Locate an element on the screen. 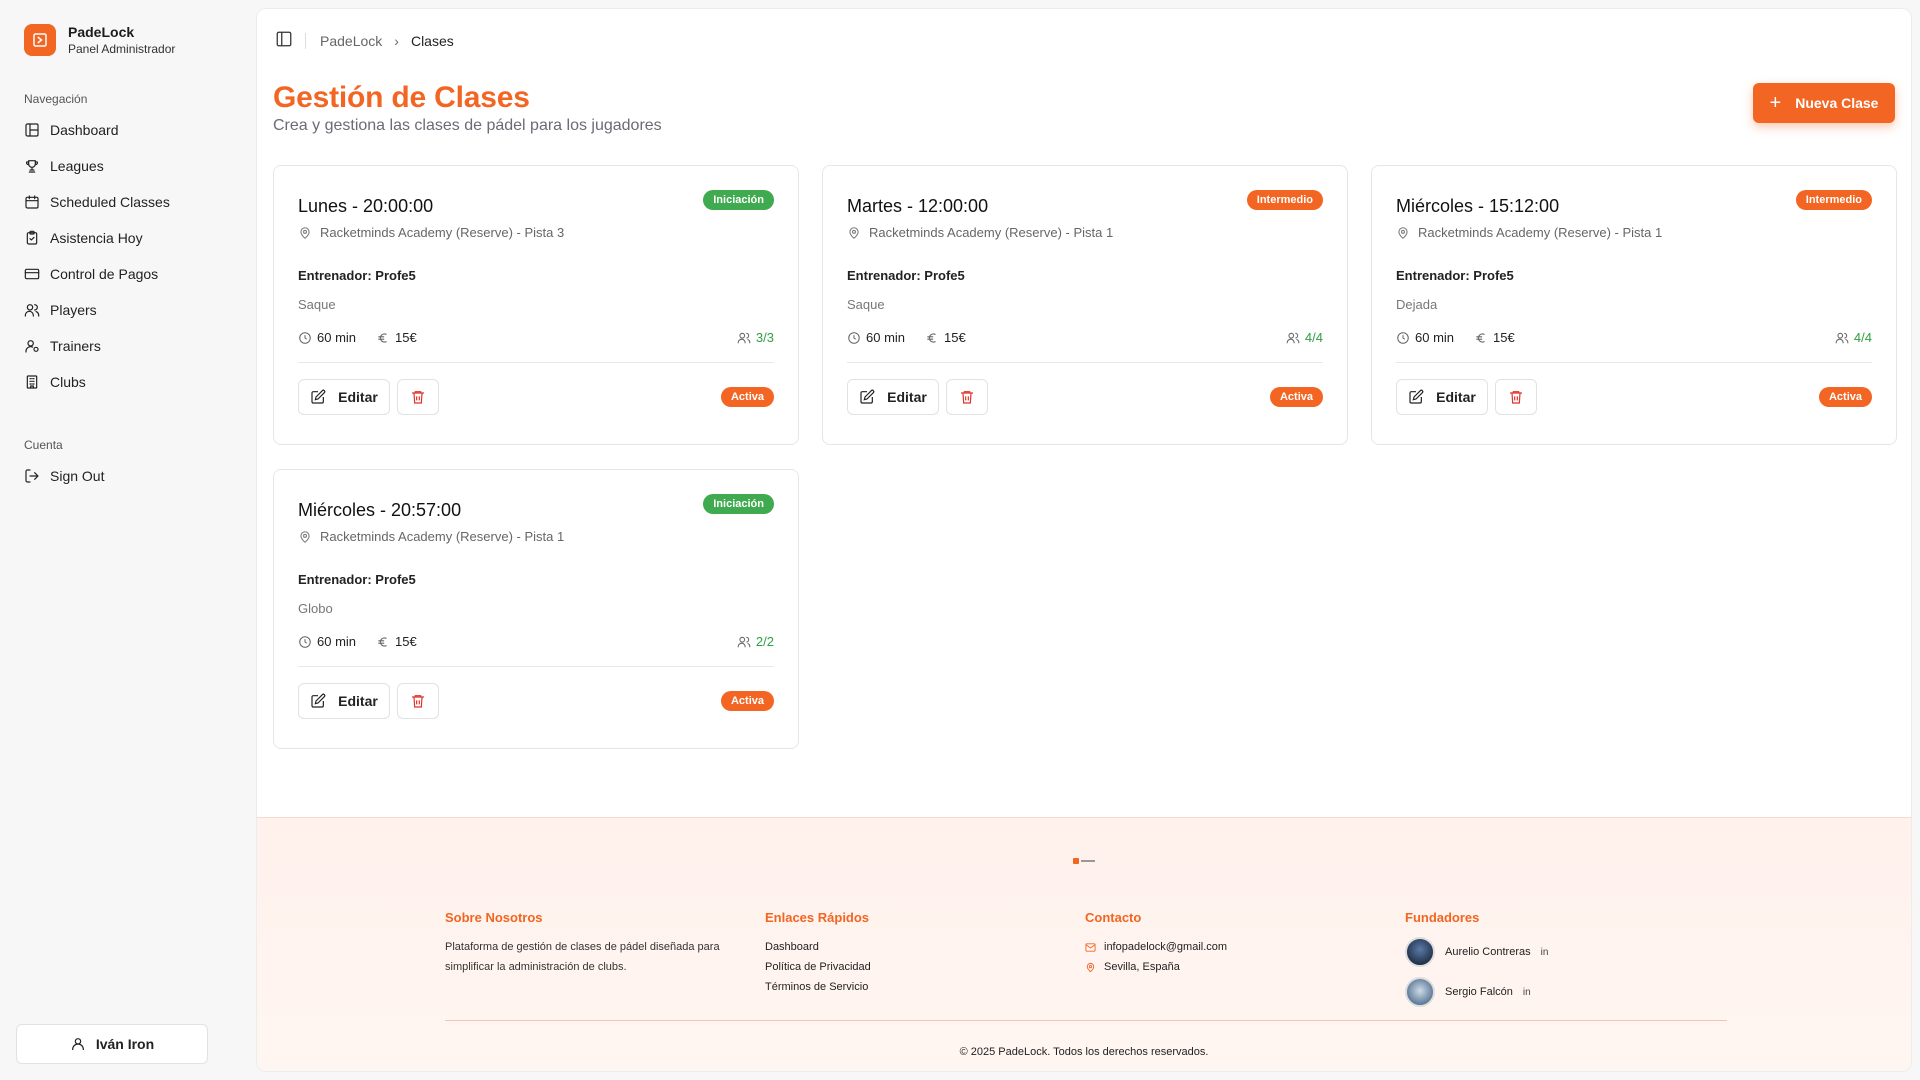  founder-name: Sergio Falcón is located at coordinates (1479, 992).